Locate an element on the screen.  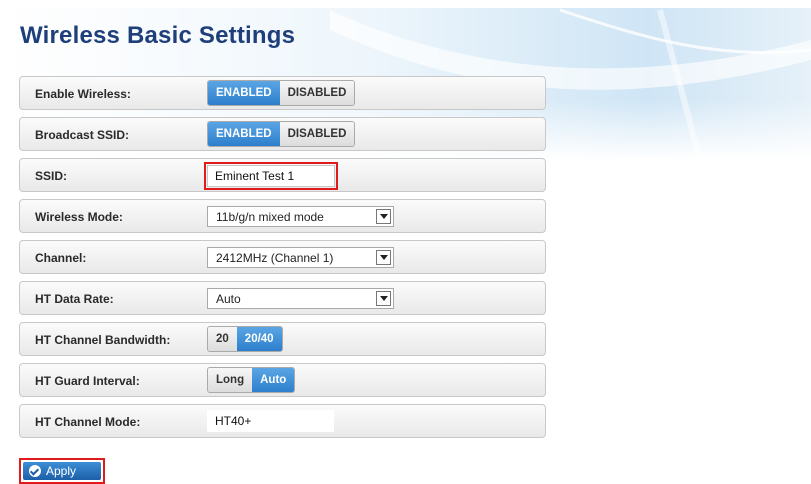
ht-channel-bandwidth-toggle: 20 20/40 is located at coordinates (245, 339).